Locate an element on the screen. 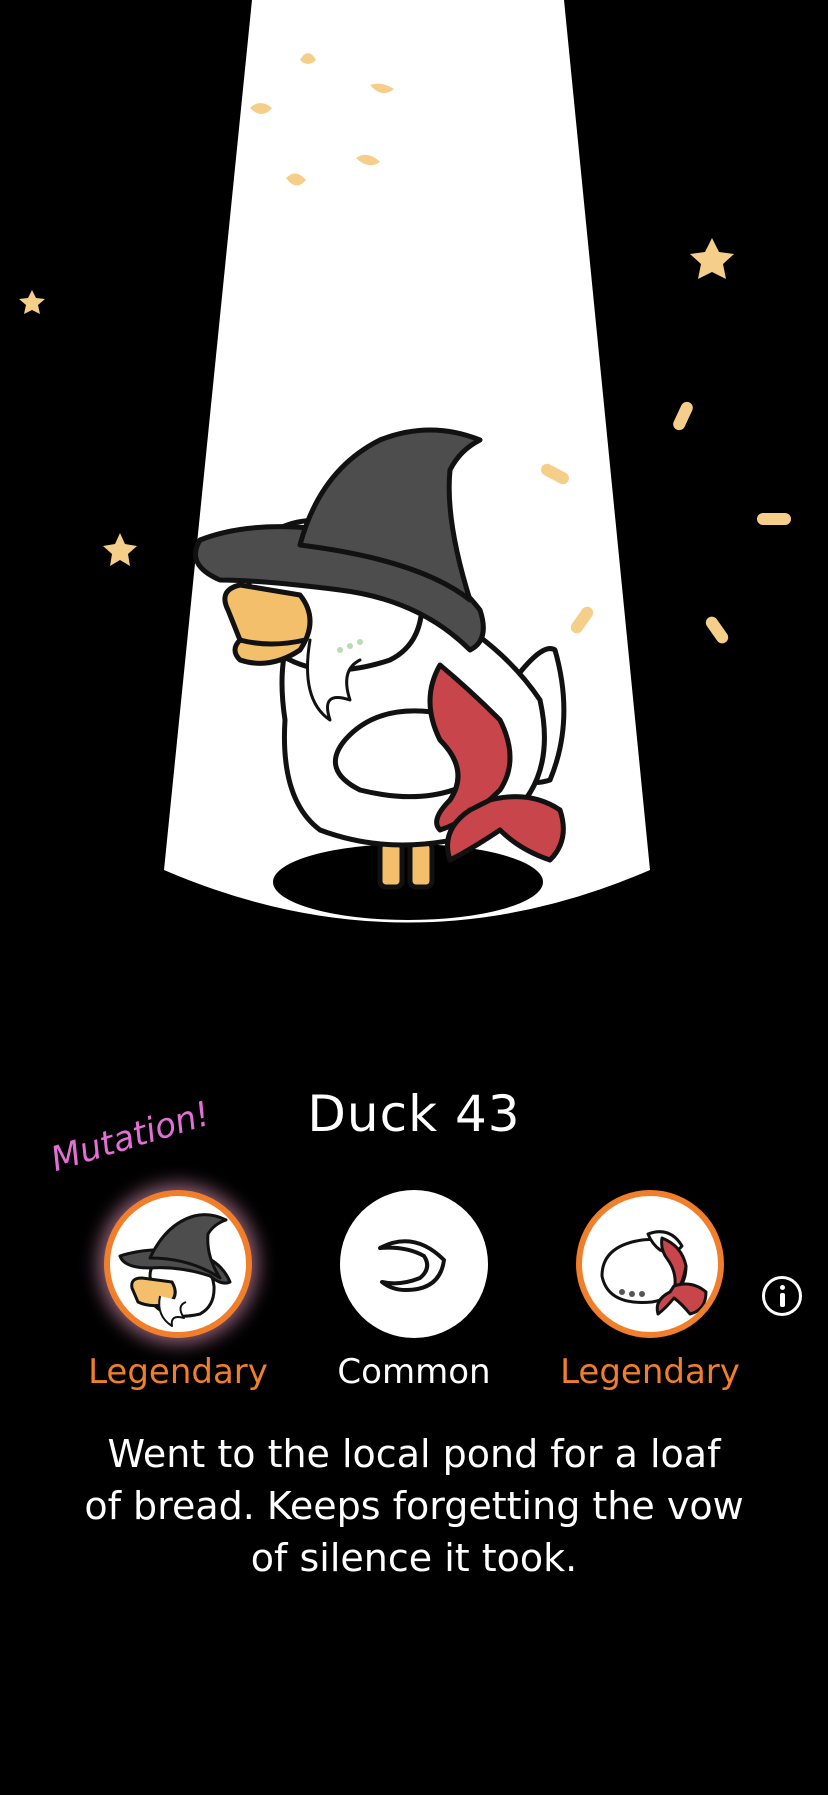 This screenshot has width=828, height=1795. trait-hat-rarity: Legendary is located at coordinates (178, 1372).